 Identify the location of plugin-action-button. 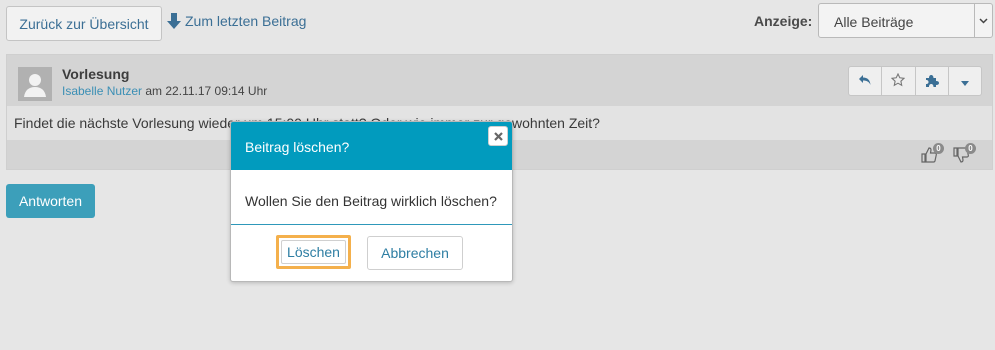
(932, 81).